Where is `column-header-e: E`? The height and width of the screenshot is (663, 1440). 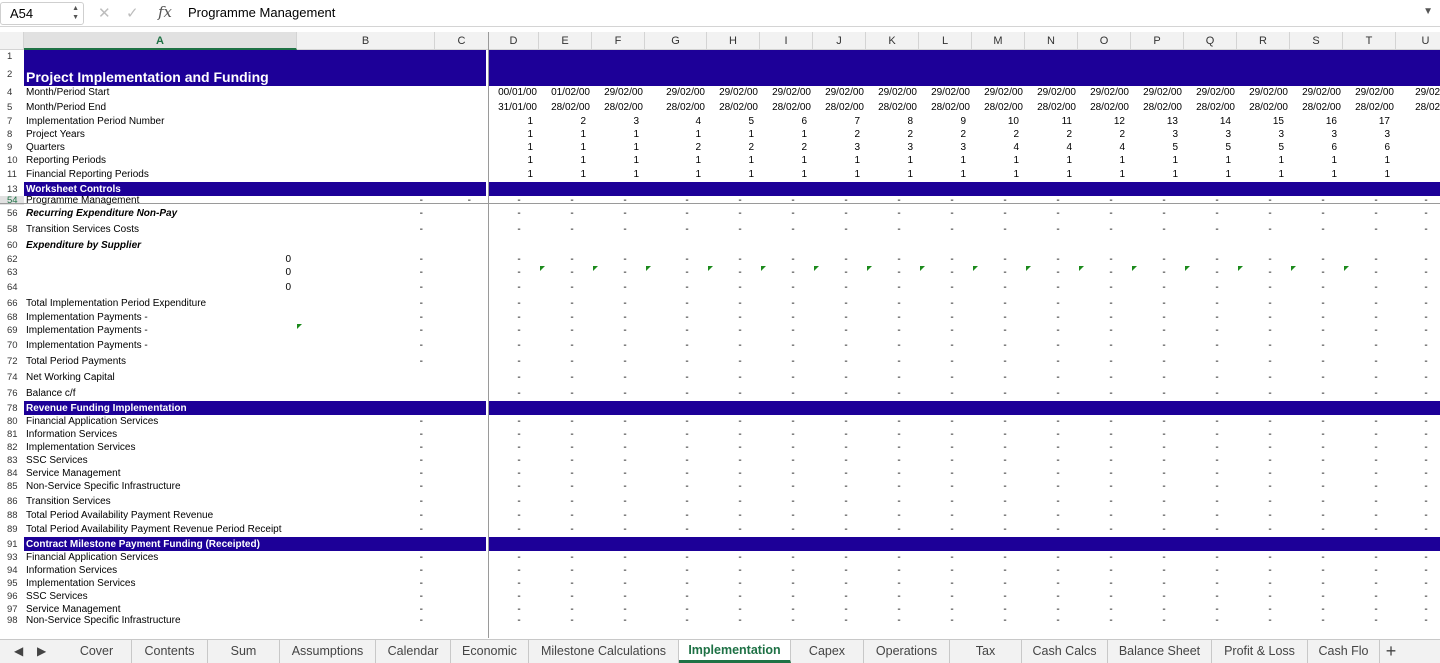 column-header-e: E is located at coordinates (565, 41).